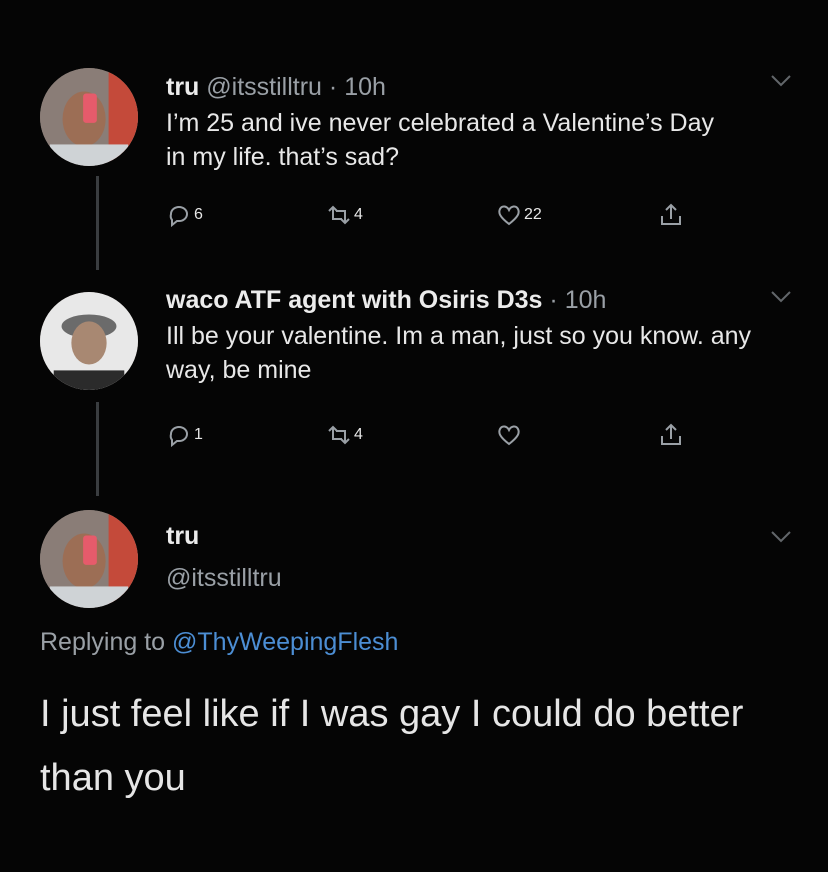  I want to click on reply-button: 1, so click(184, 435).